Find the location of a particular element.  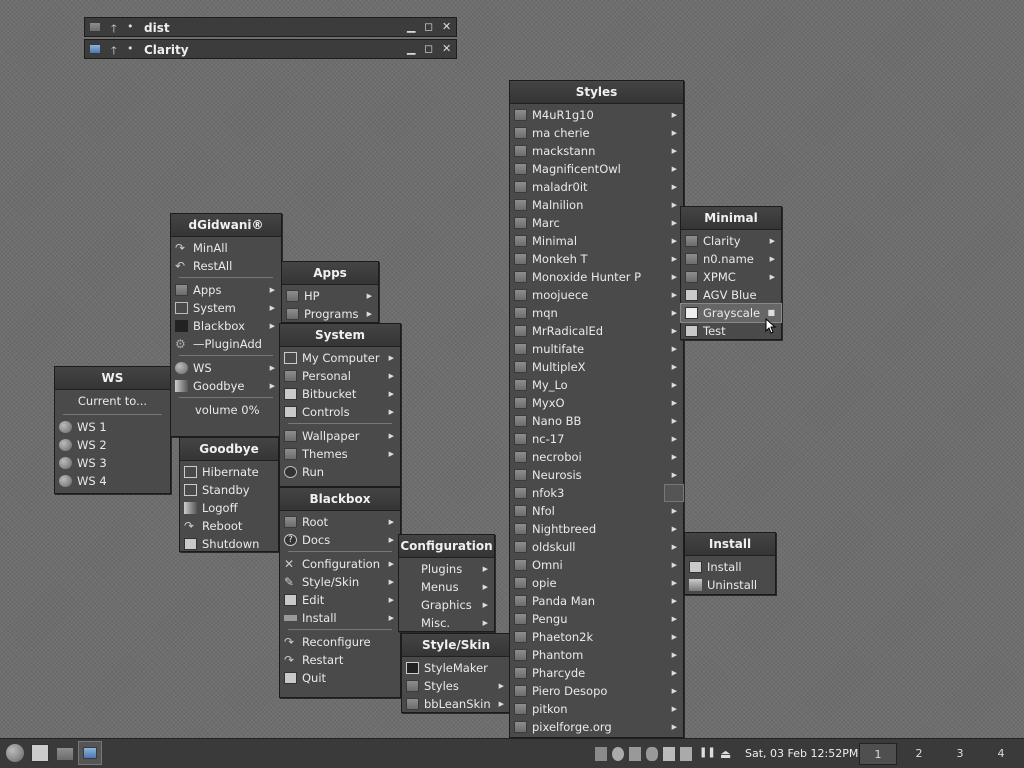

install-sub-item: Install is located at coordinates (730, 567).